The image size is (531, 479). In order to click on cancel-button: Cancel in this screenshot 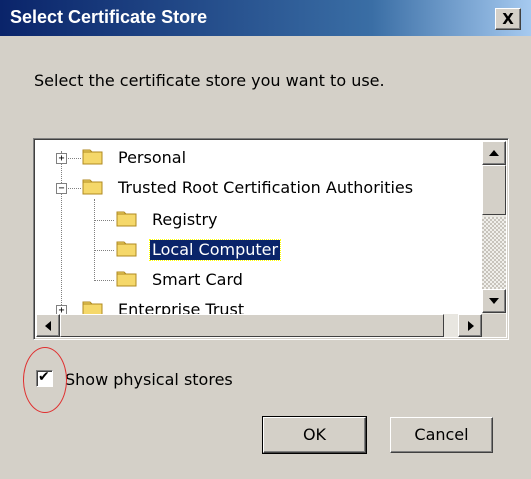, I will do `click(441, 435)`.